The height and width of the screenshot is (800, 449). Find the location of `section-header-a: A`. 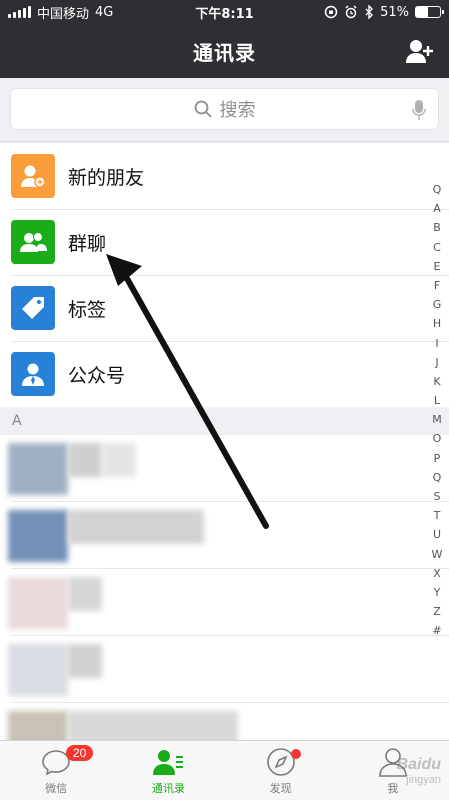

section-header-a: A is located at coordinates (224, 421).